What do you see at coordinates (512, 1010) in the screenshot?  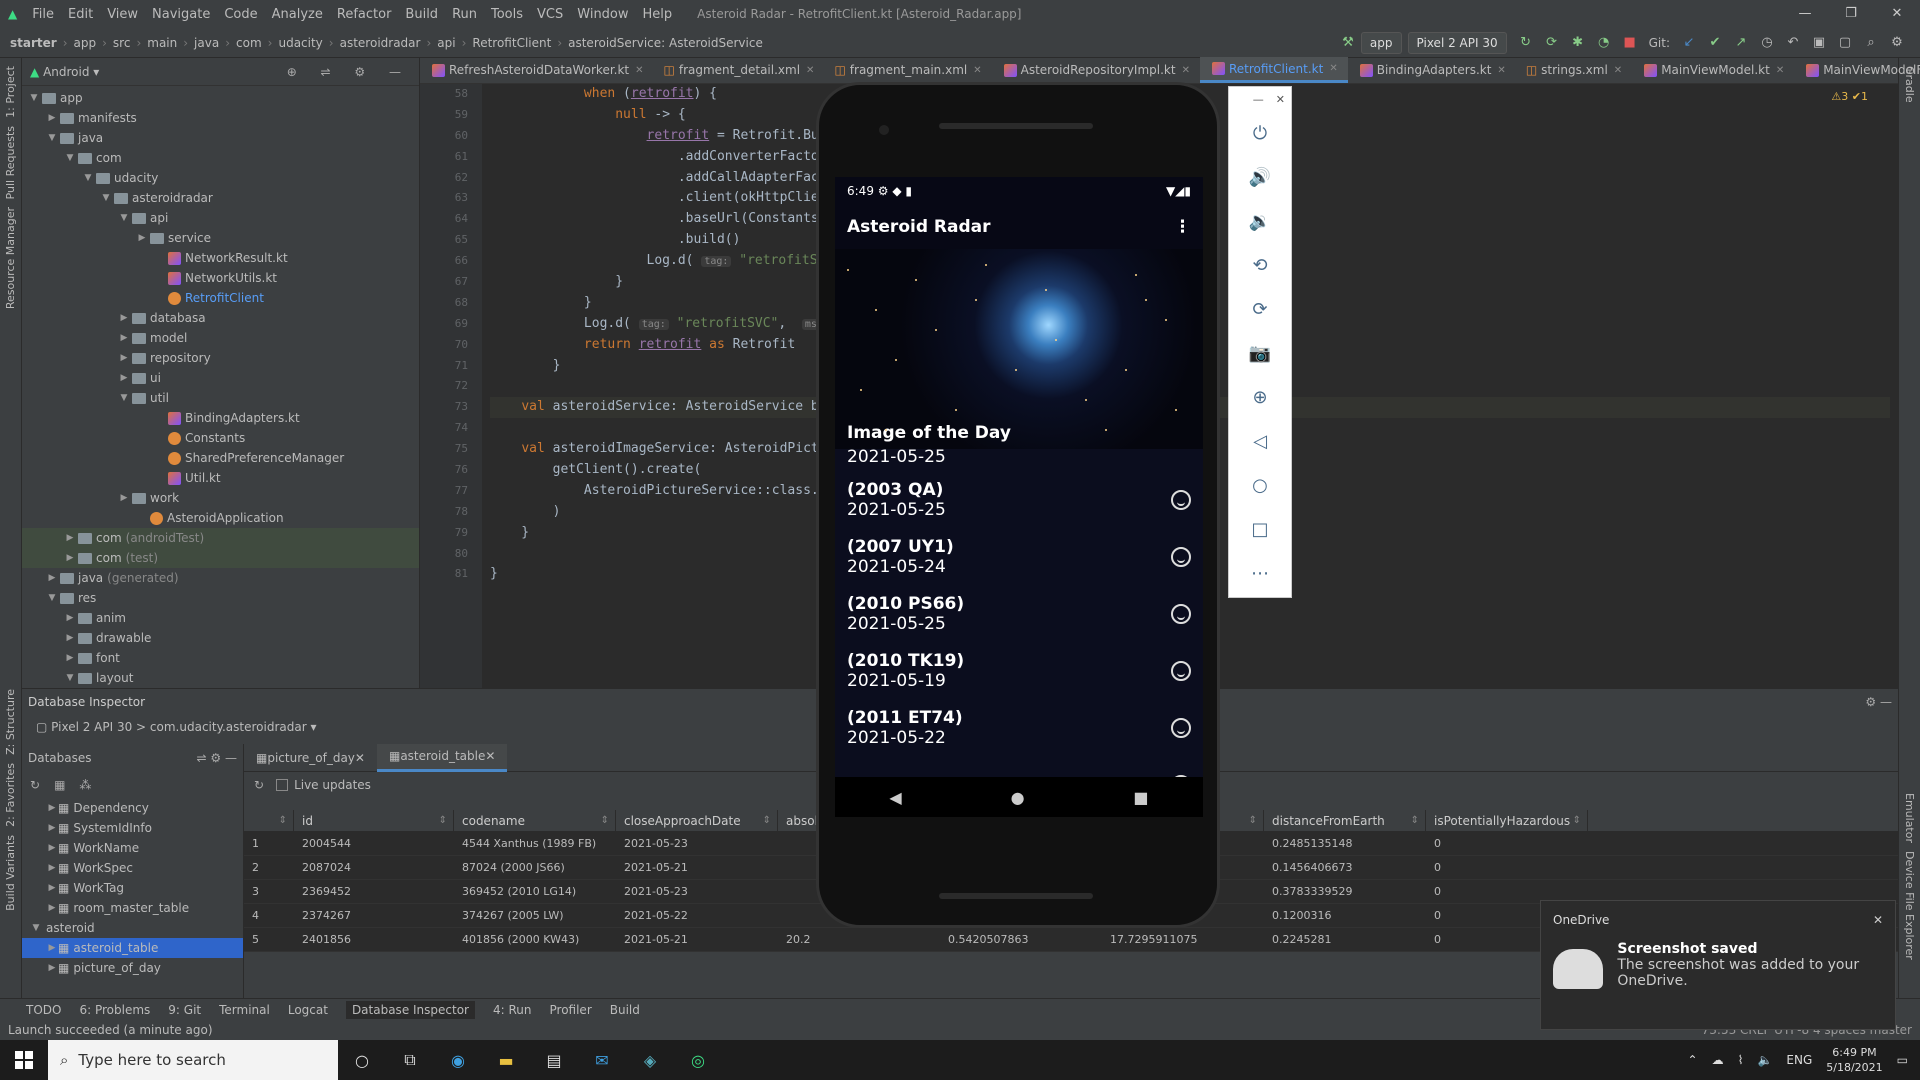 I see `bottom-tab: 4: Run` at bounding box center [512, 1010].